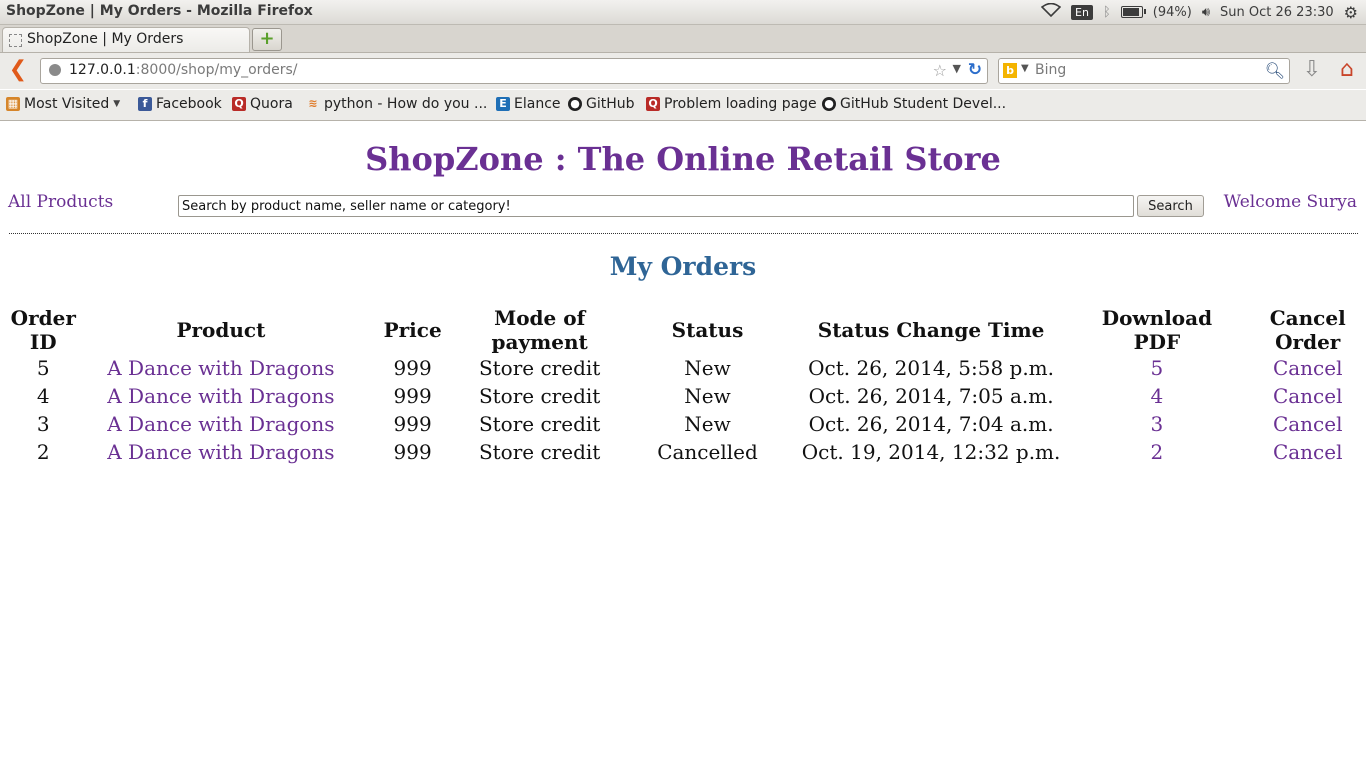  What do you see at coordinates (15, 40) in the screenshot?
I see `page-favicon-icon` at bounding box center [15, 40].